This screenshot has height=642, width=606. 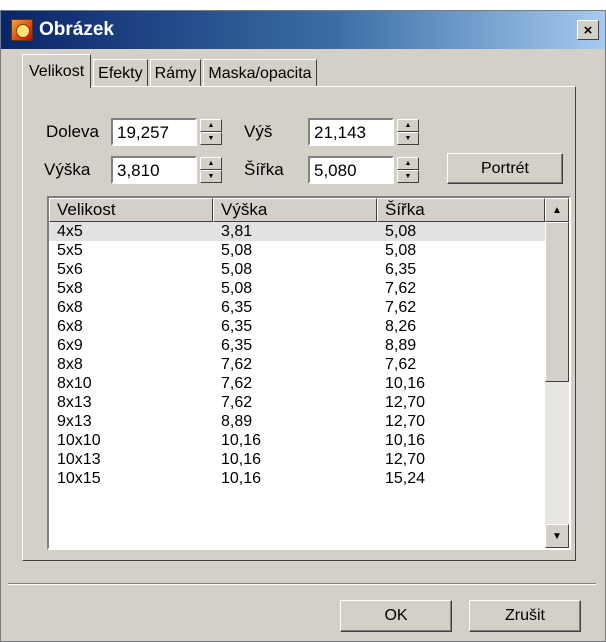 I want to click on cell-width: 15,24, so click(x=405, y=478).